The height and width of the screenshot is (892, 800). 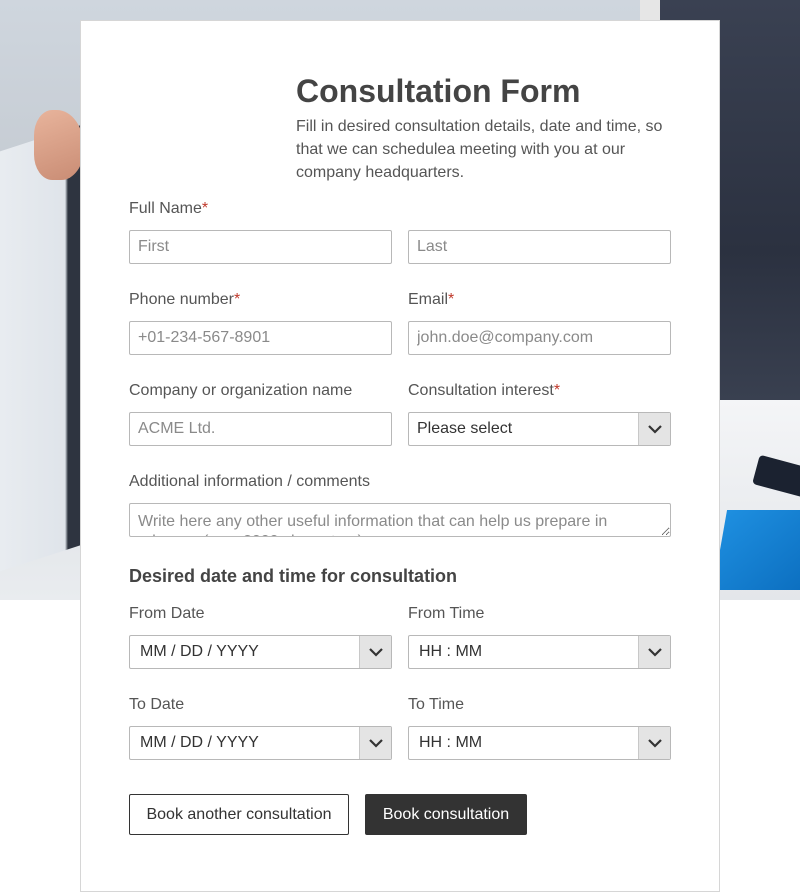 What do you see at coordinates (260, 652) in the screenshot?
I see `from-date-picker: MM / DD / YYYY` at bounding box center [260, 652].